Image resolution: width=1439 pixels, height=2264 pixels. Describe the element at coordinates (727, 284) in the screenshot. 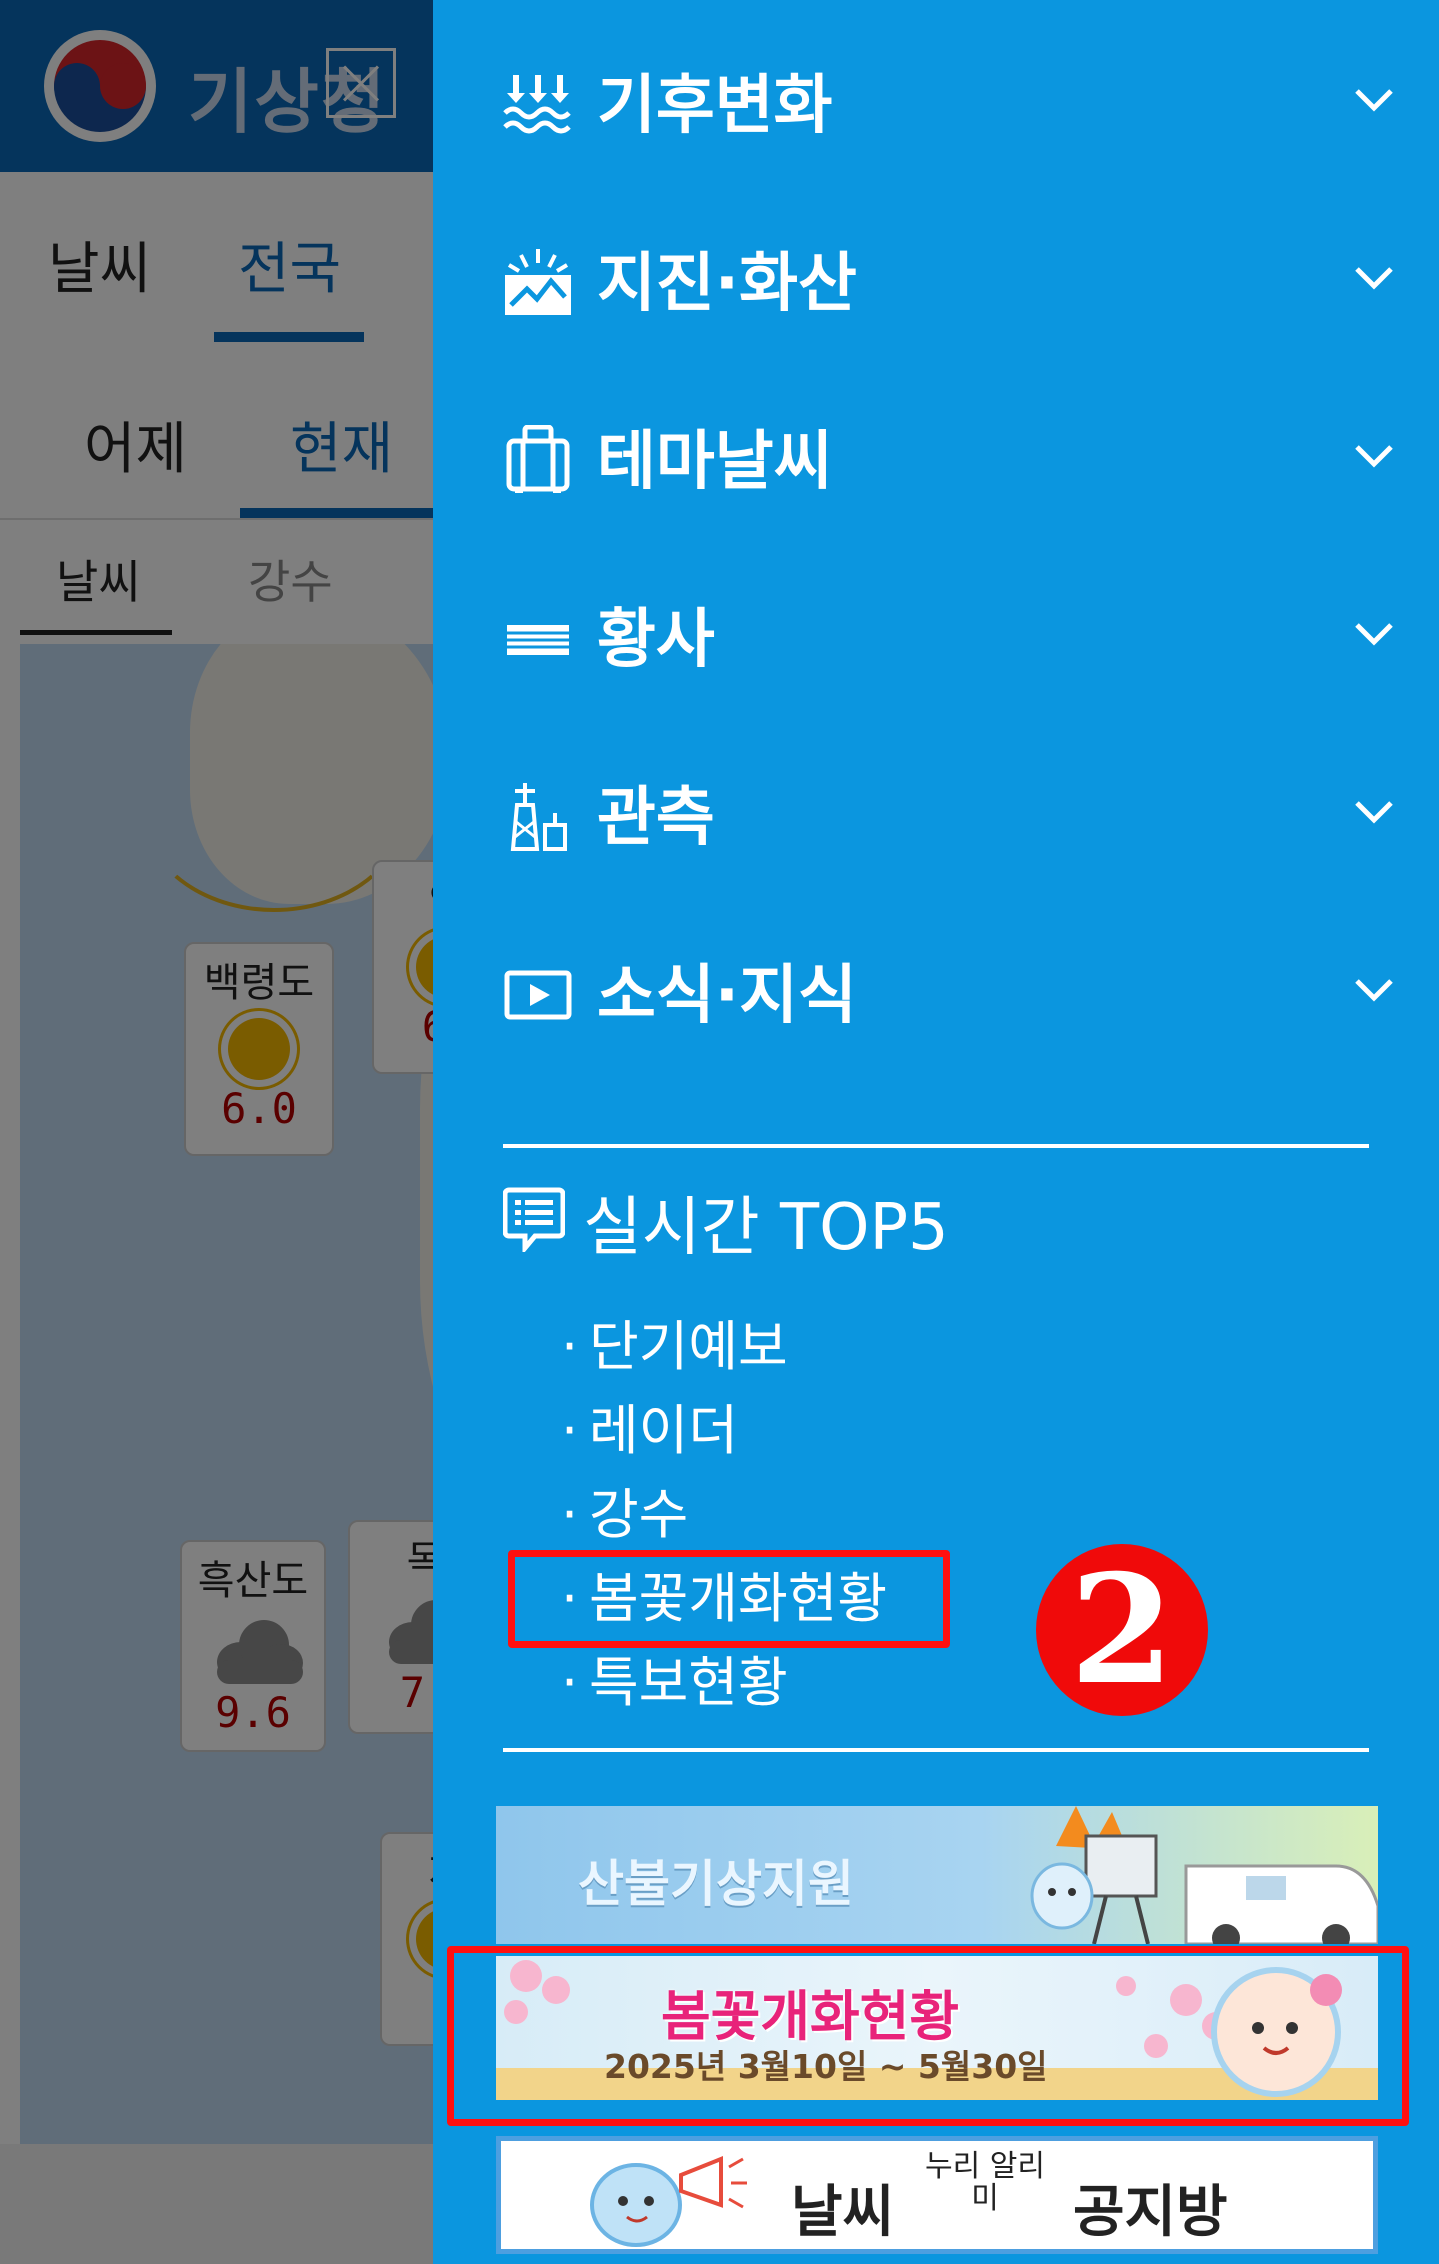

I see `menu-item-label: 지진·화산` at that location.